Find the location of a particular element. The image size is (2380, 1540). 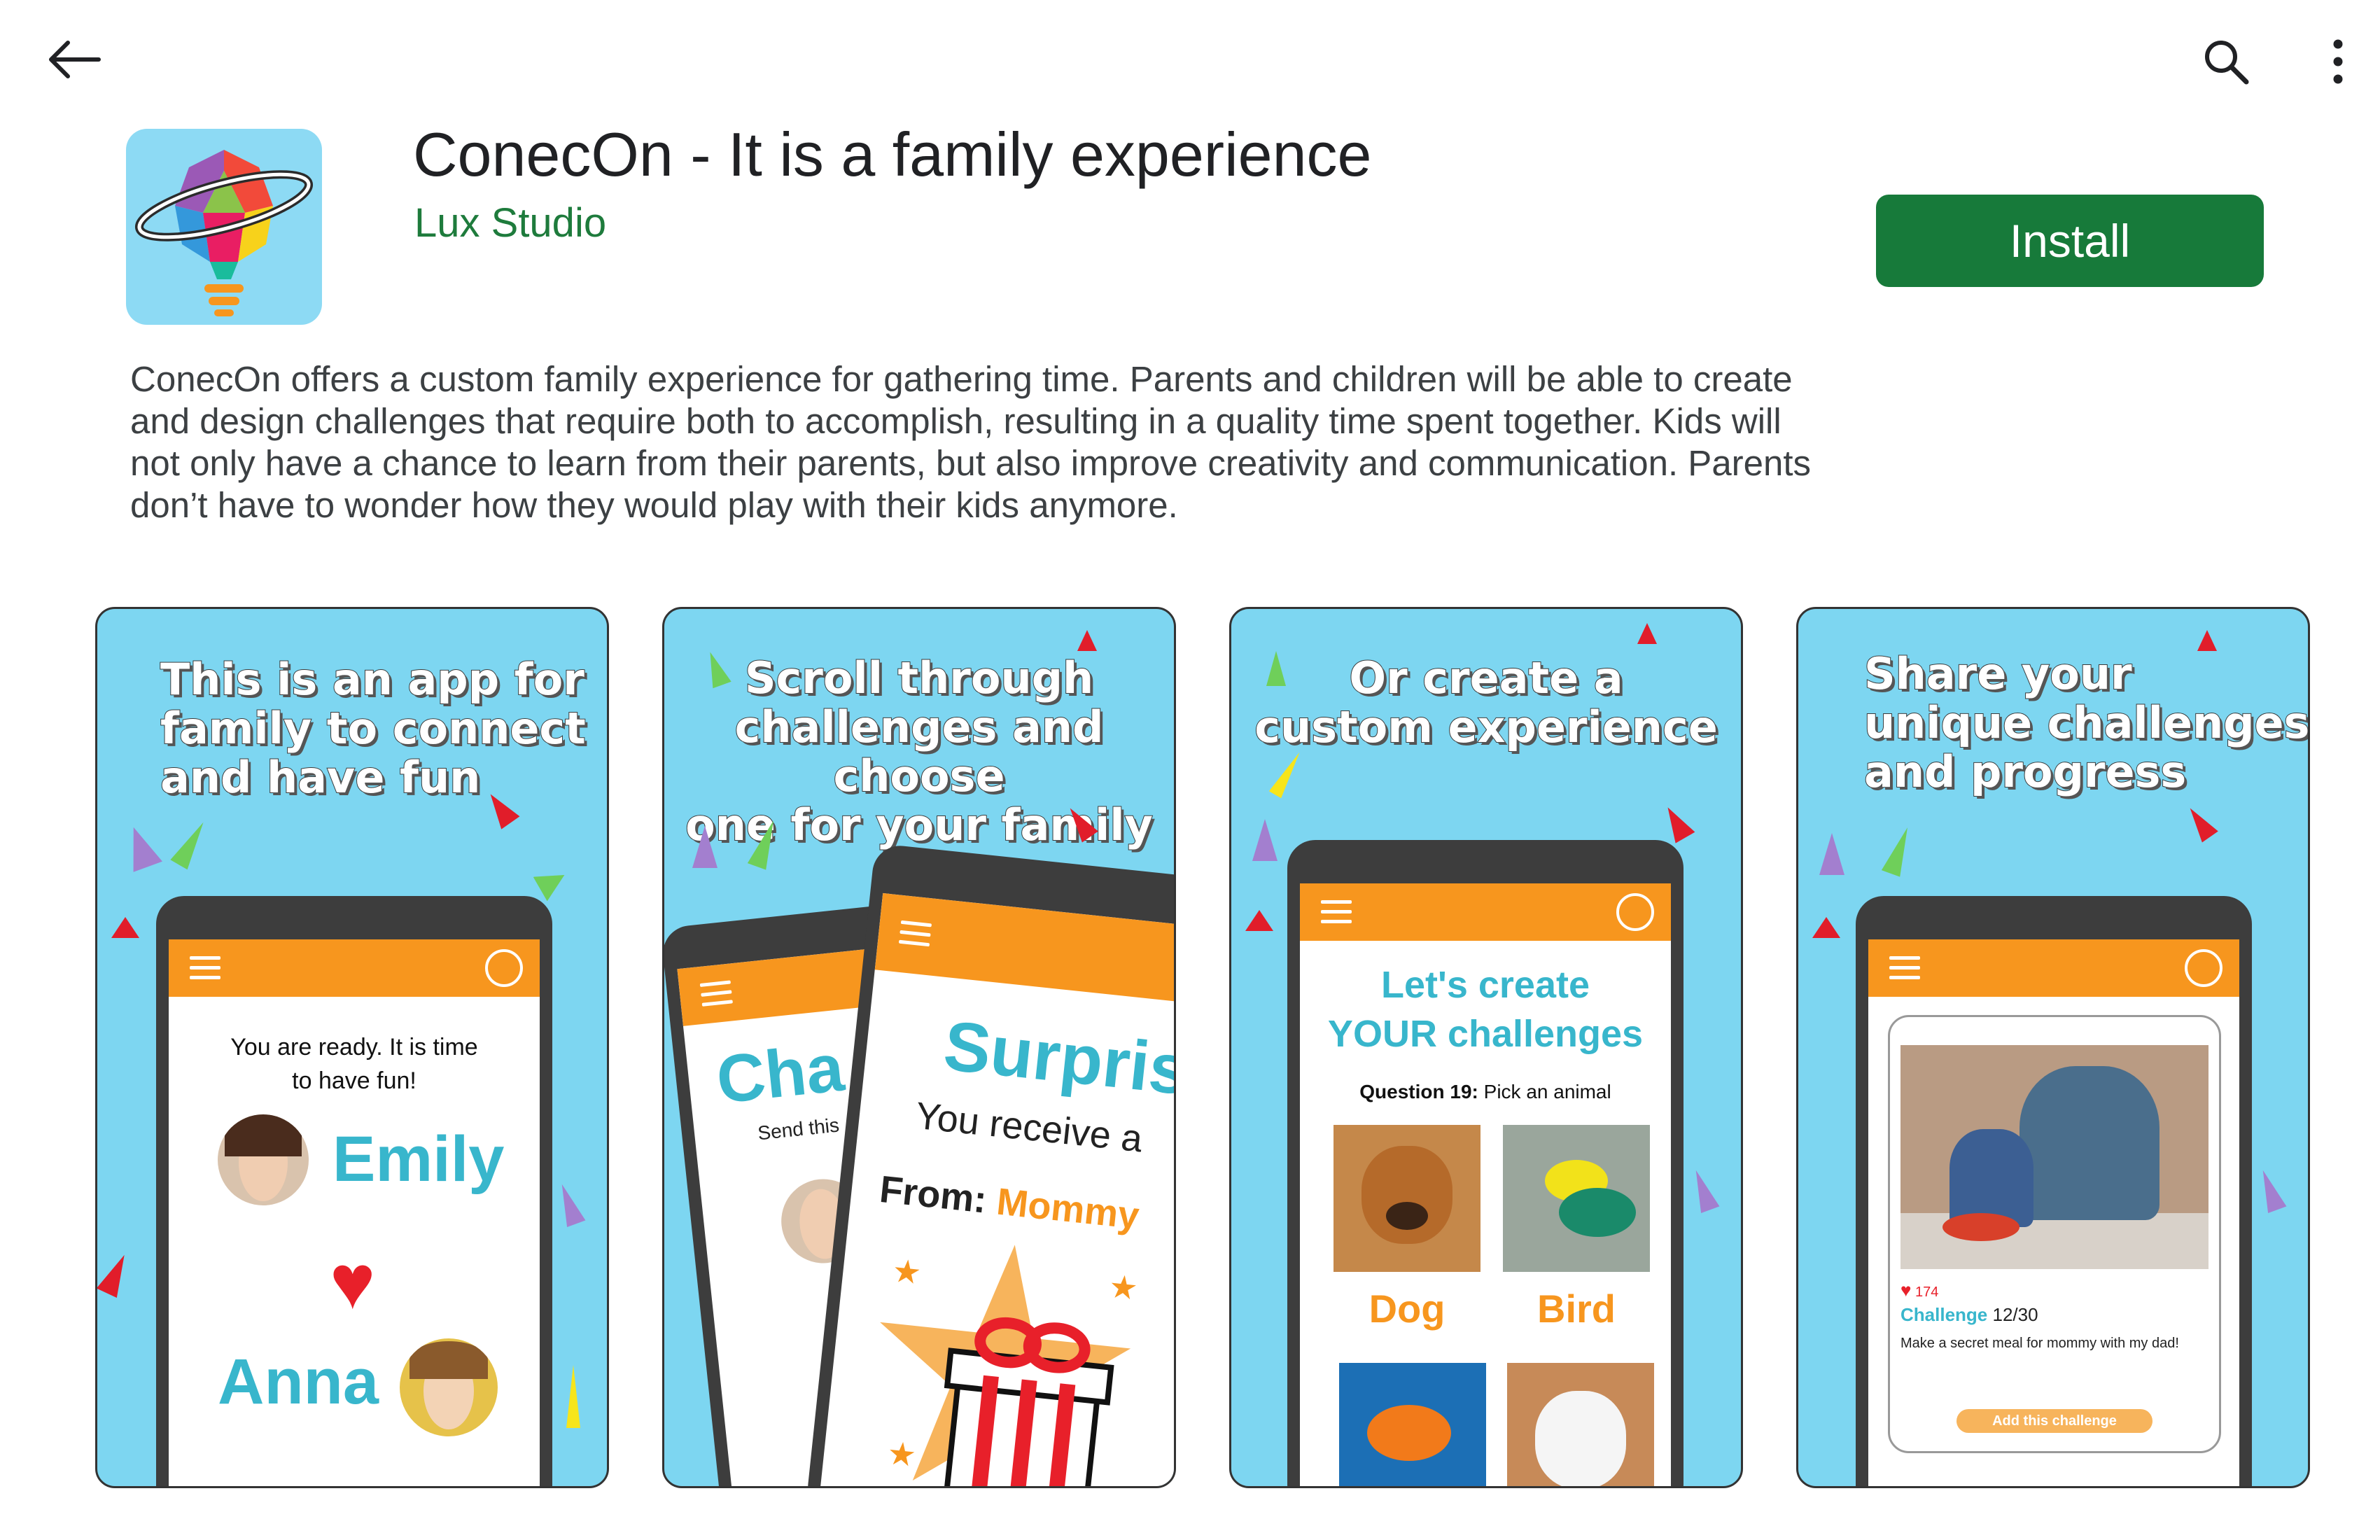

question-row: Question 19: Pick an animal is located at coordinates (1485, 1092).